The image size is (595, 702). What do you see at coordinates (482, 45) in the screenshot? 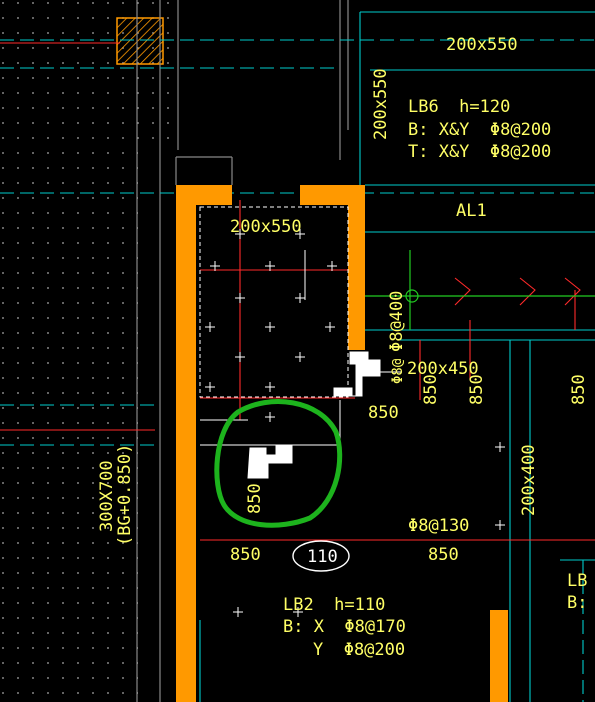
I see `beam-top-label: 200x550` at bounding box center [482, 45].